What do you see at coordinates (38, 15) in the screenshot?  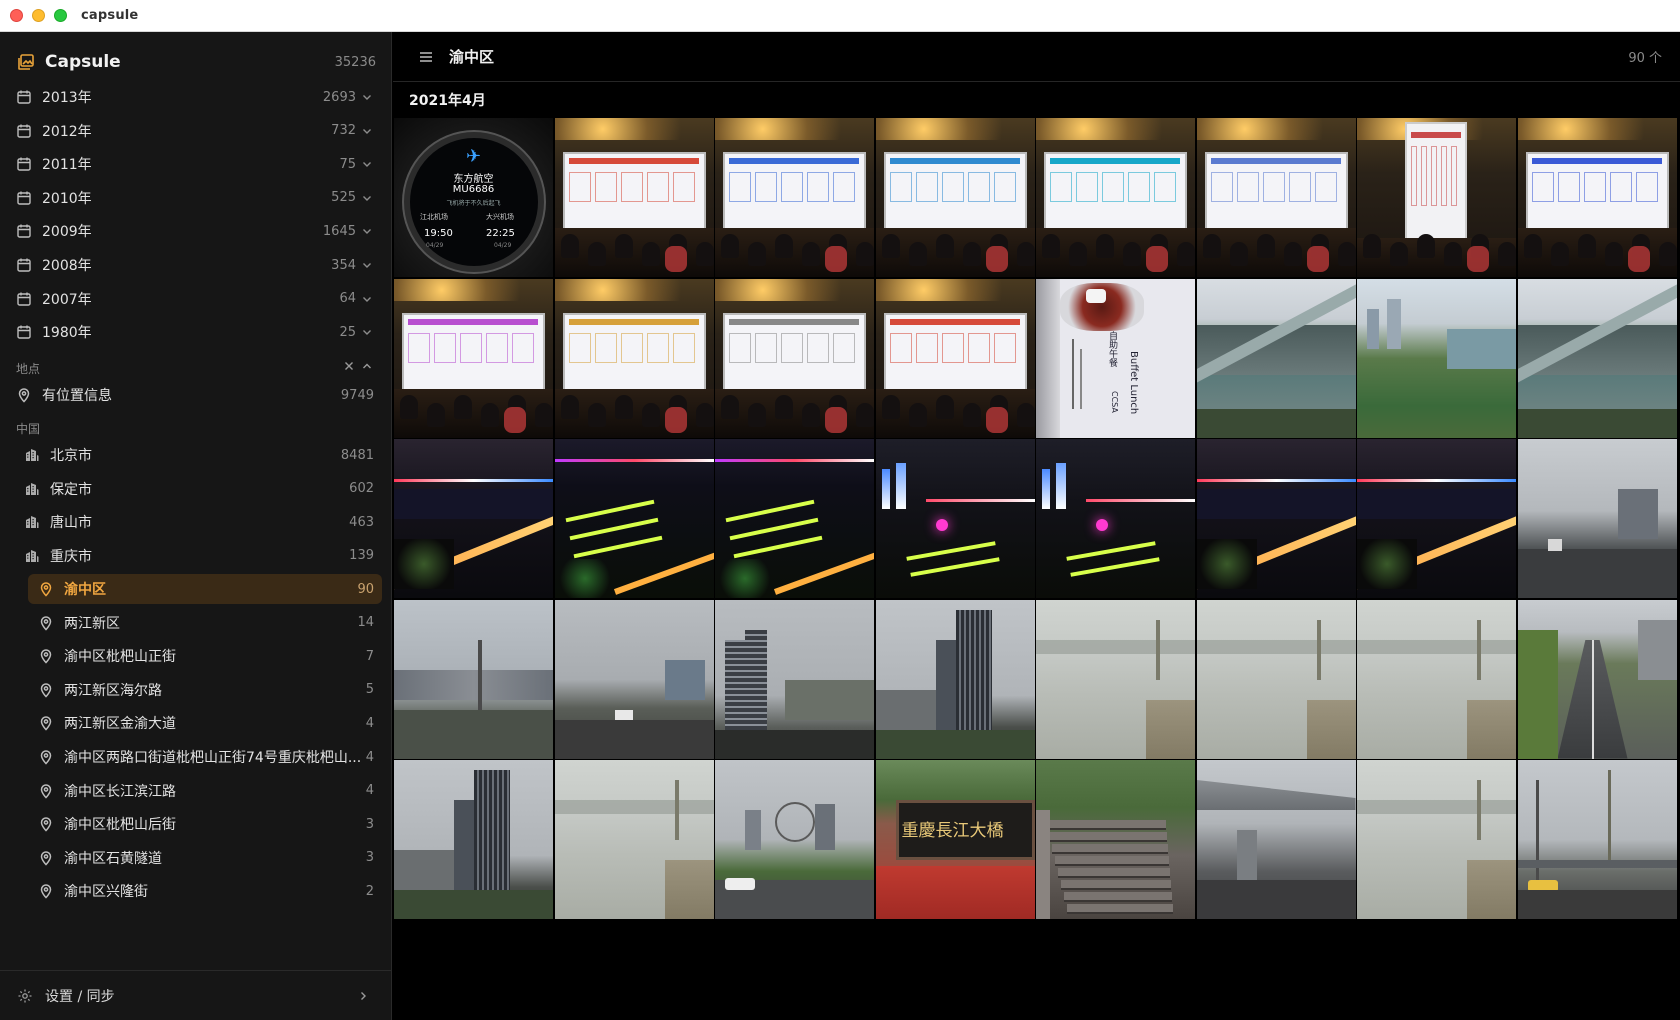 I see `minimize-window-button` at bounding box center [38, 15].